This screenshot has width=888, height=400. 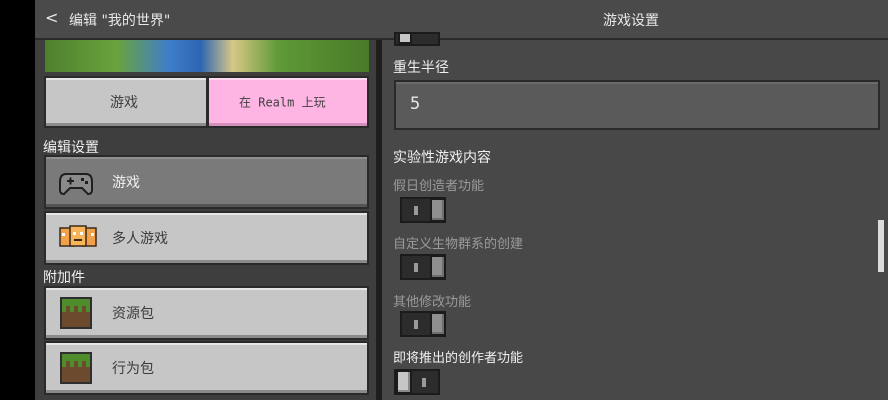 I want to click on settings-title: 游戏设置, so click(x=631, y=21).